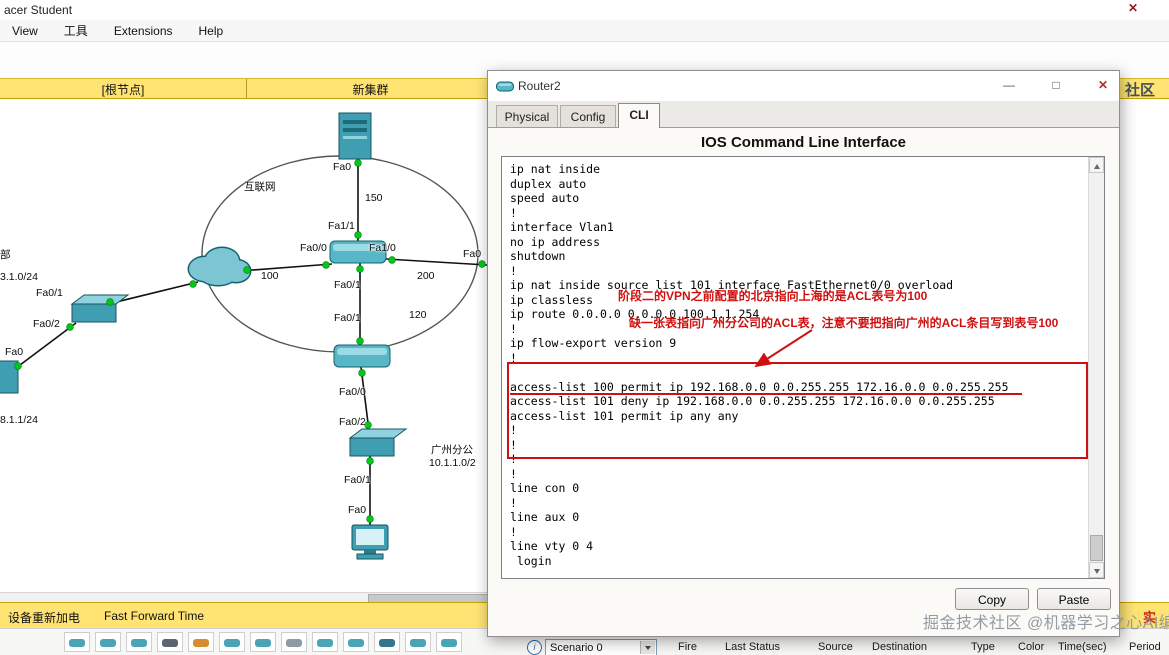 The image size is (1169, 655). I want to click on event-header-type: Type, so click(983, 647).